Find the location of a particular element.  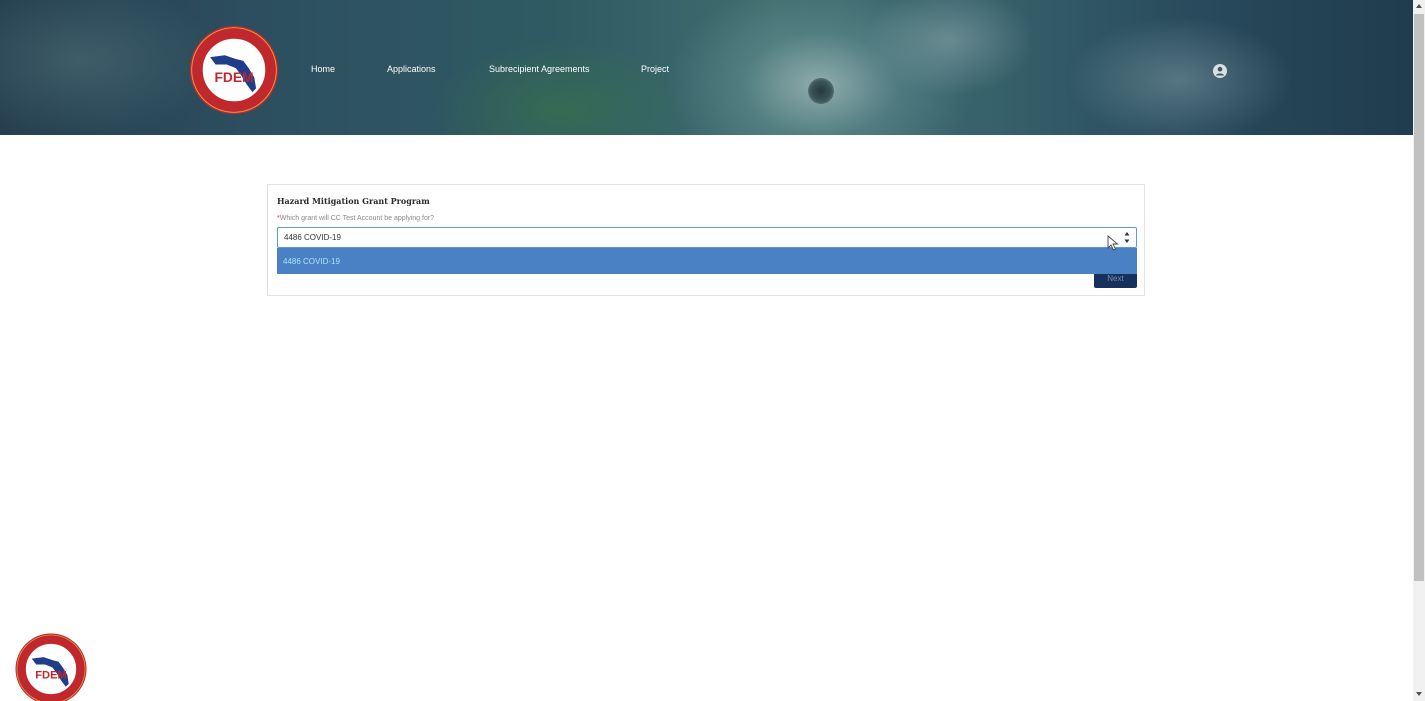

page-scrollbar is located at coordinates (1419, 350).